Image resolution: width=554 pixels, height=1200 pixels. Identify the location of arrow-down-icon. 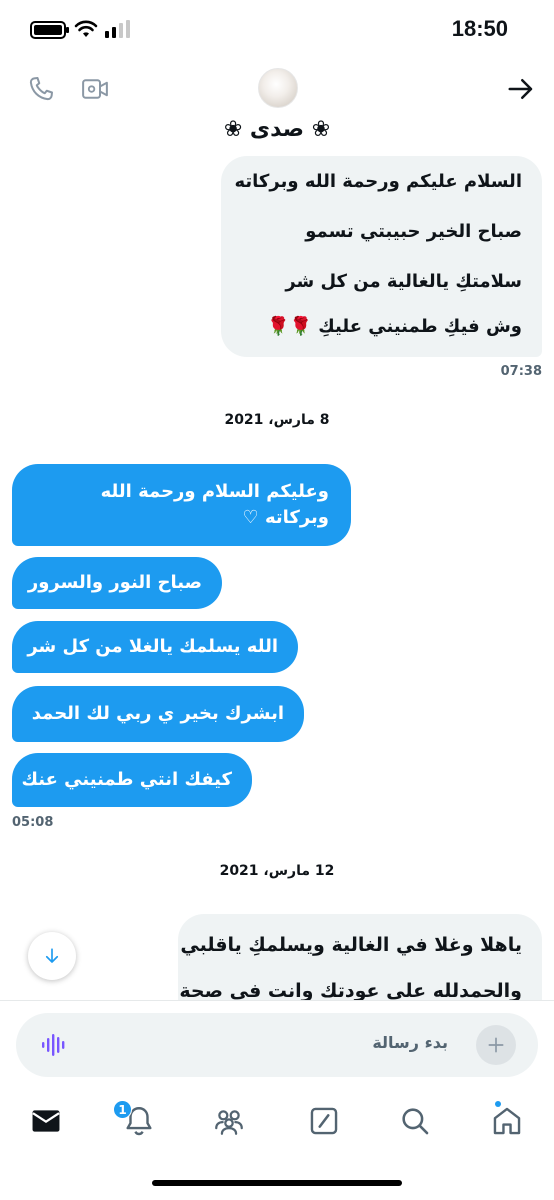
(52, 955).